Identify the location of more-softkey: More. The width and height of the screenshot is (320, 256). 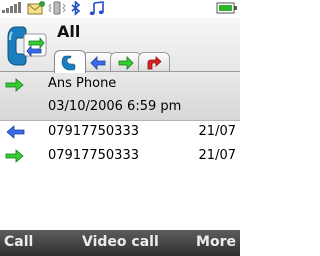
(216, 242).